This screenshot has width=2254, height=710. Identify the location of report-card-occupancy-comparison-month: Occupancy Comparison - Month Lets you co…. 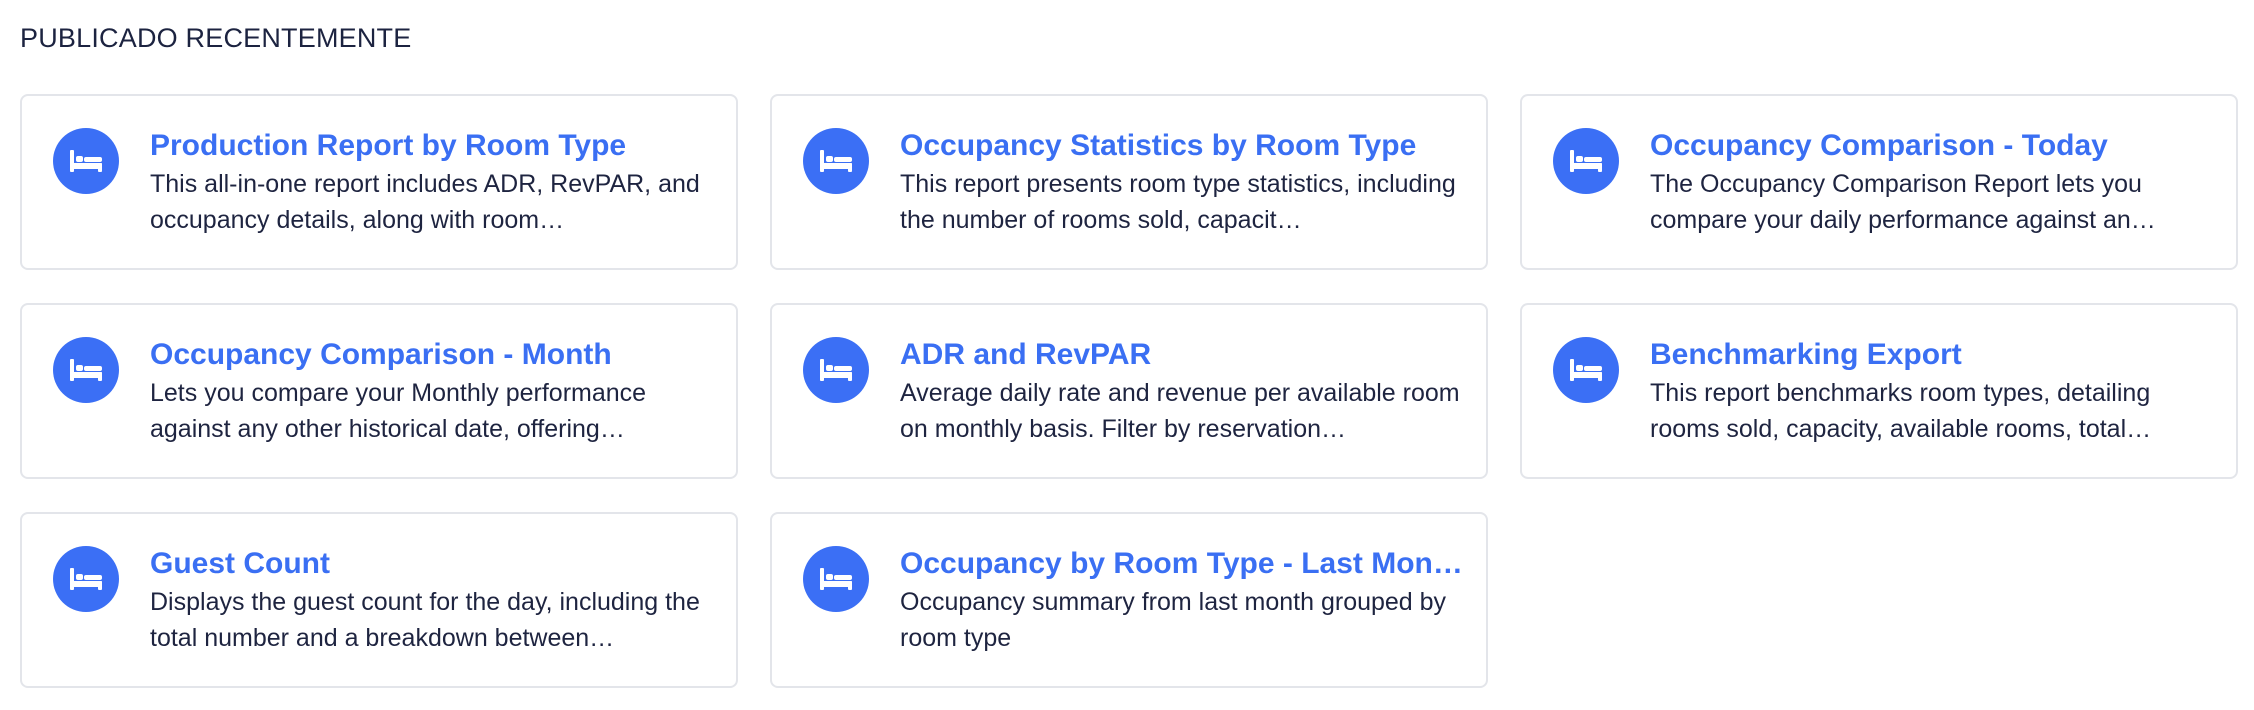
(379, 391).